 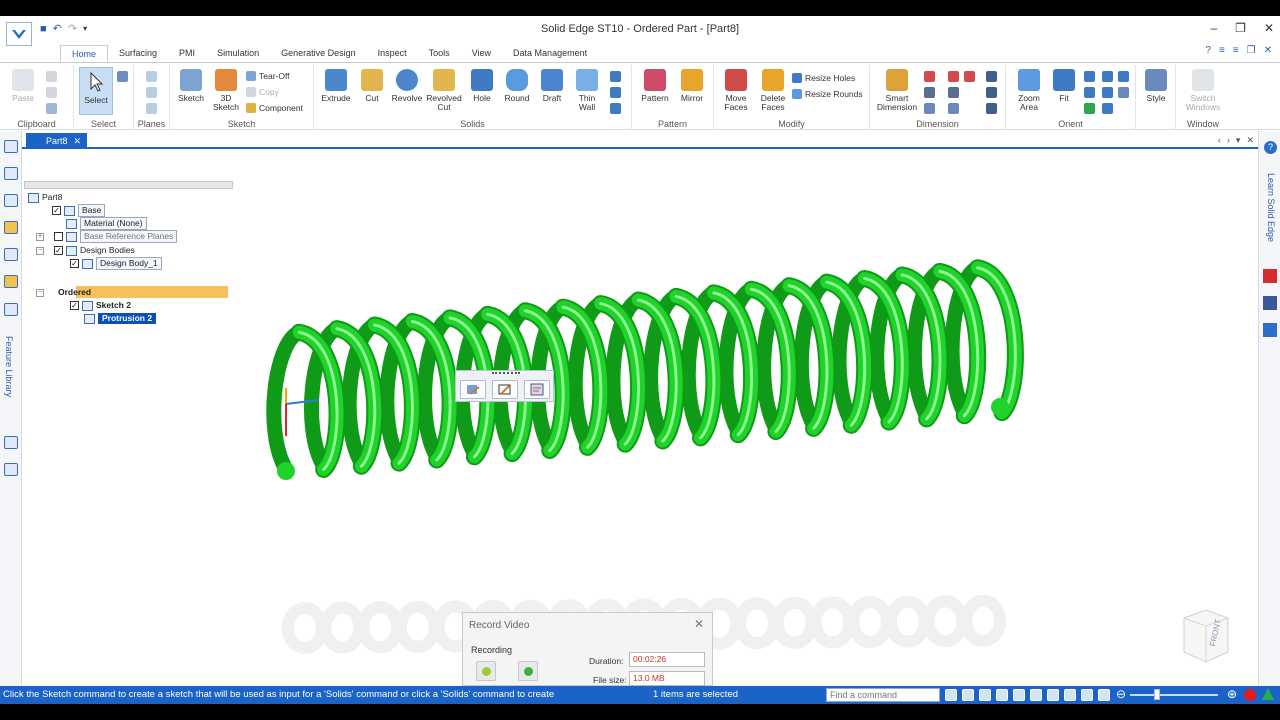 I want to click on mini-toolbar, so click(x=504, y=386).